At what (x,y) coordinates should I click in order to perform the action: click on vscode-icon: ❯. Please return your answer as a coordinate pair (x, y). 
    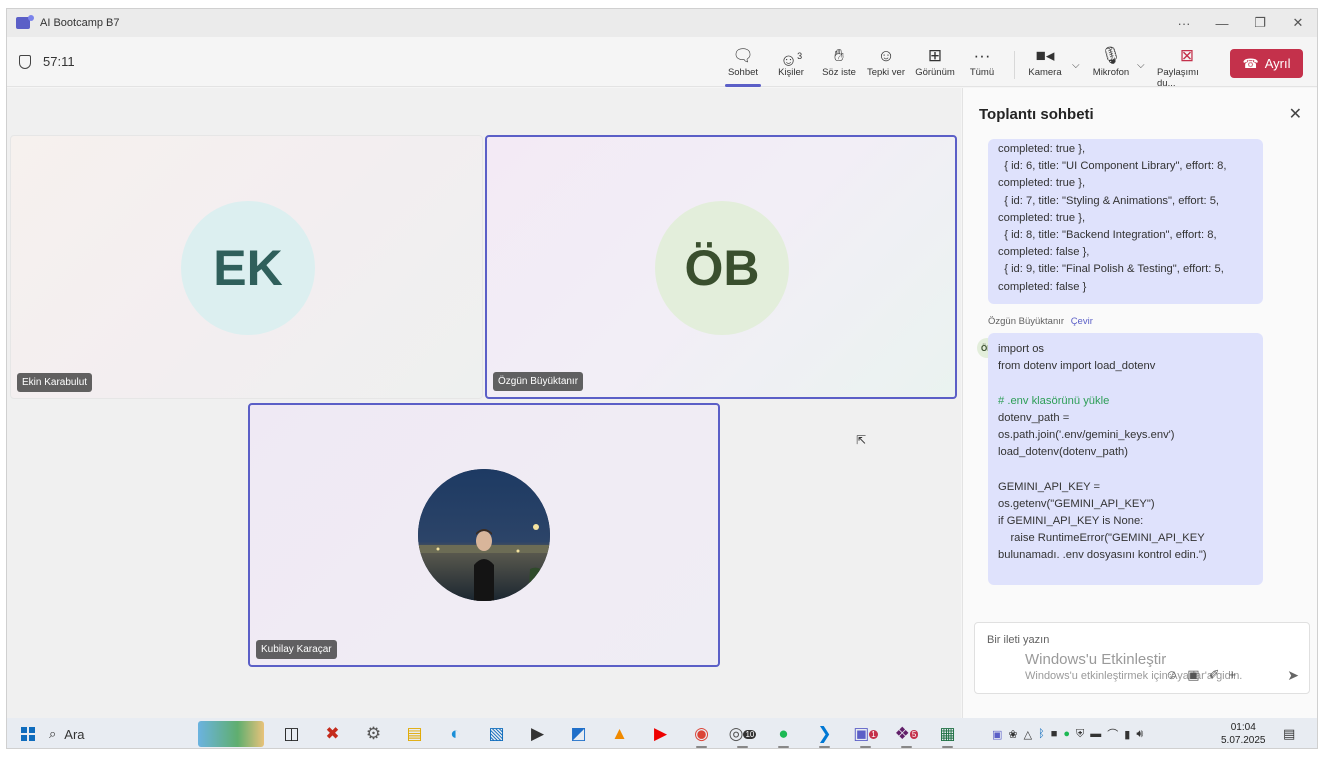
    Looking at the image, I should click on (824, 734).